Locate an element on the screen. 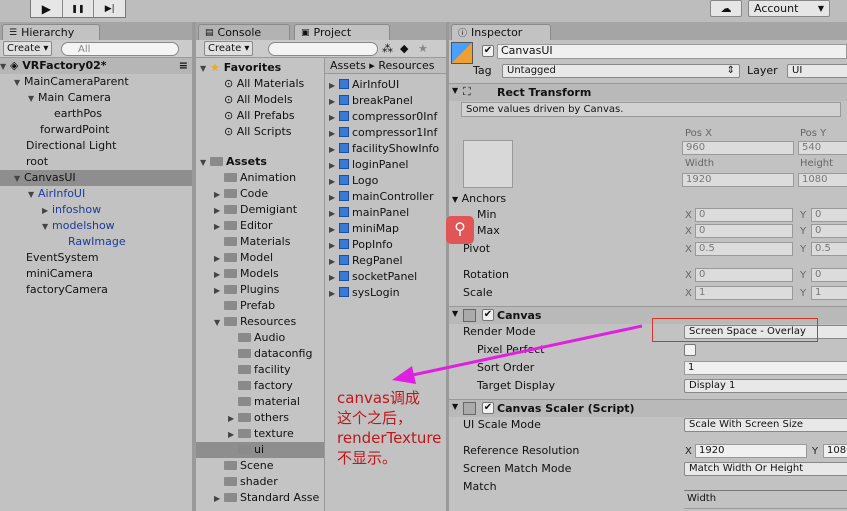 Image resolution: width=847 pixels, height=511 pixels. rotation-x-field: 0 is located at coordinates (744, 275).